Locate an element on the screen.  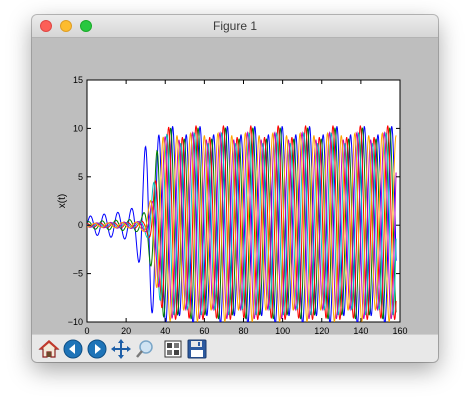
x-tick-label: 100 is located at coordinates (282, 330).